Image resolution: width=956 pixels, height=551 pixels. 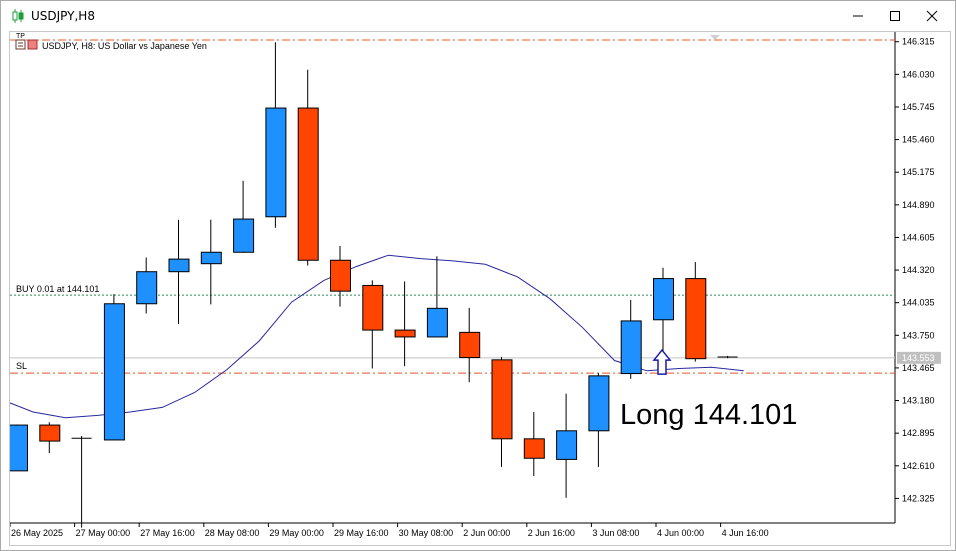 What do you see at coordinates (486, 533) in the screenshot?
I see `x-tick-label: 2 Jun 00:00` at bounding box center [486, 533].